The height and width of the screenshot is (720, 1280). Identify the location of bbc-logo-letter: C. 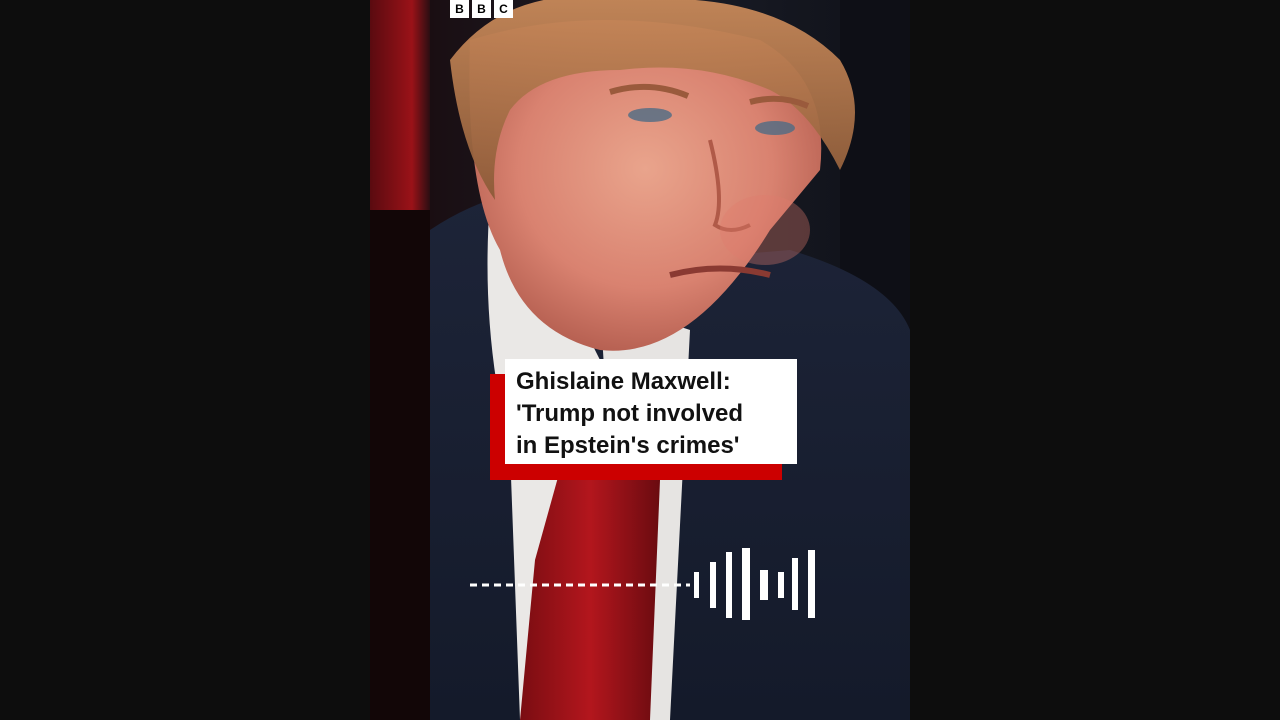
(503, 9).